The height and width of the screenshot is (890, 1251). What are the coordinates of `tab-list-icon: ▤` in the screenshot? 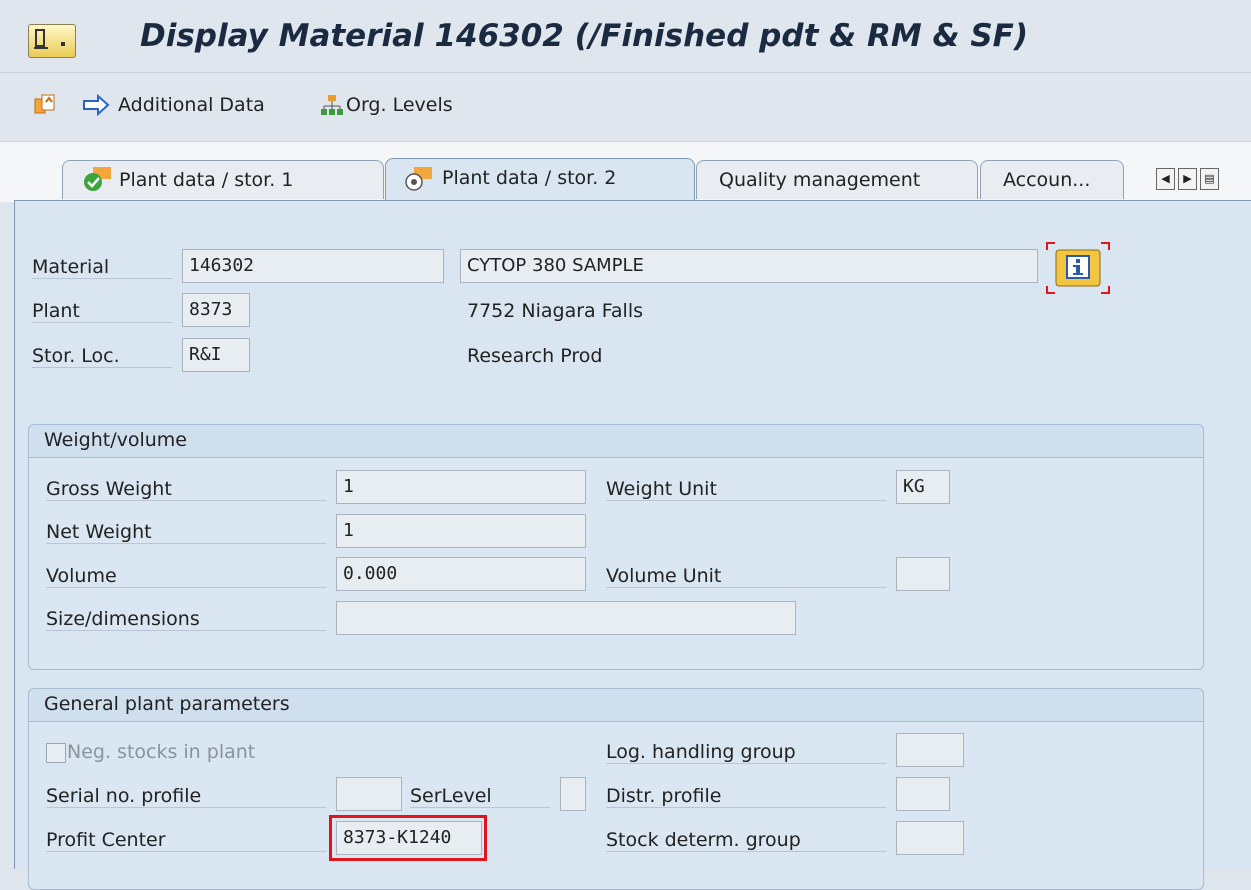 It's located at (1209, 179).